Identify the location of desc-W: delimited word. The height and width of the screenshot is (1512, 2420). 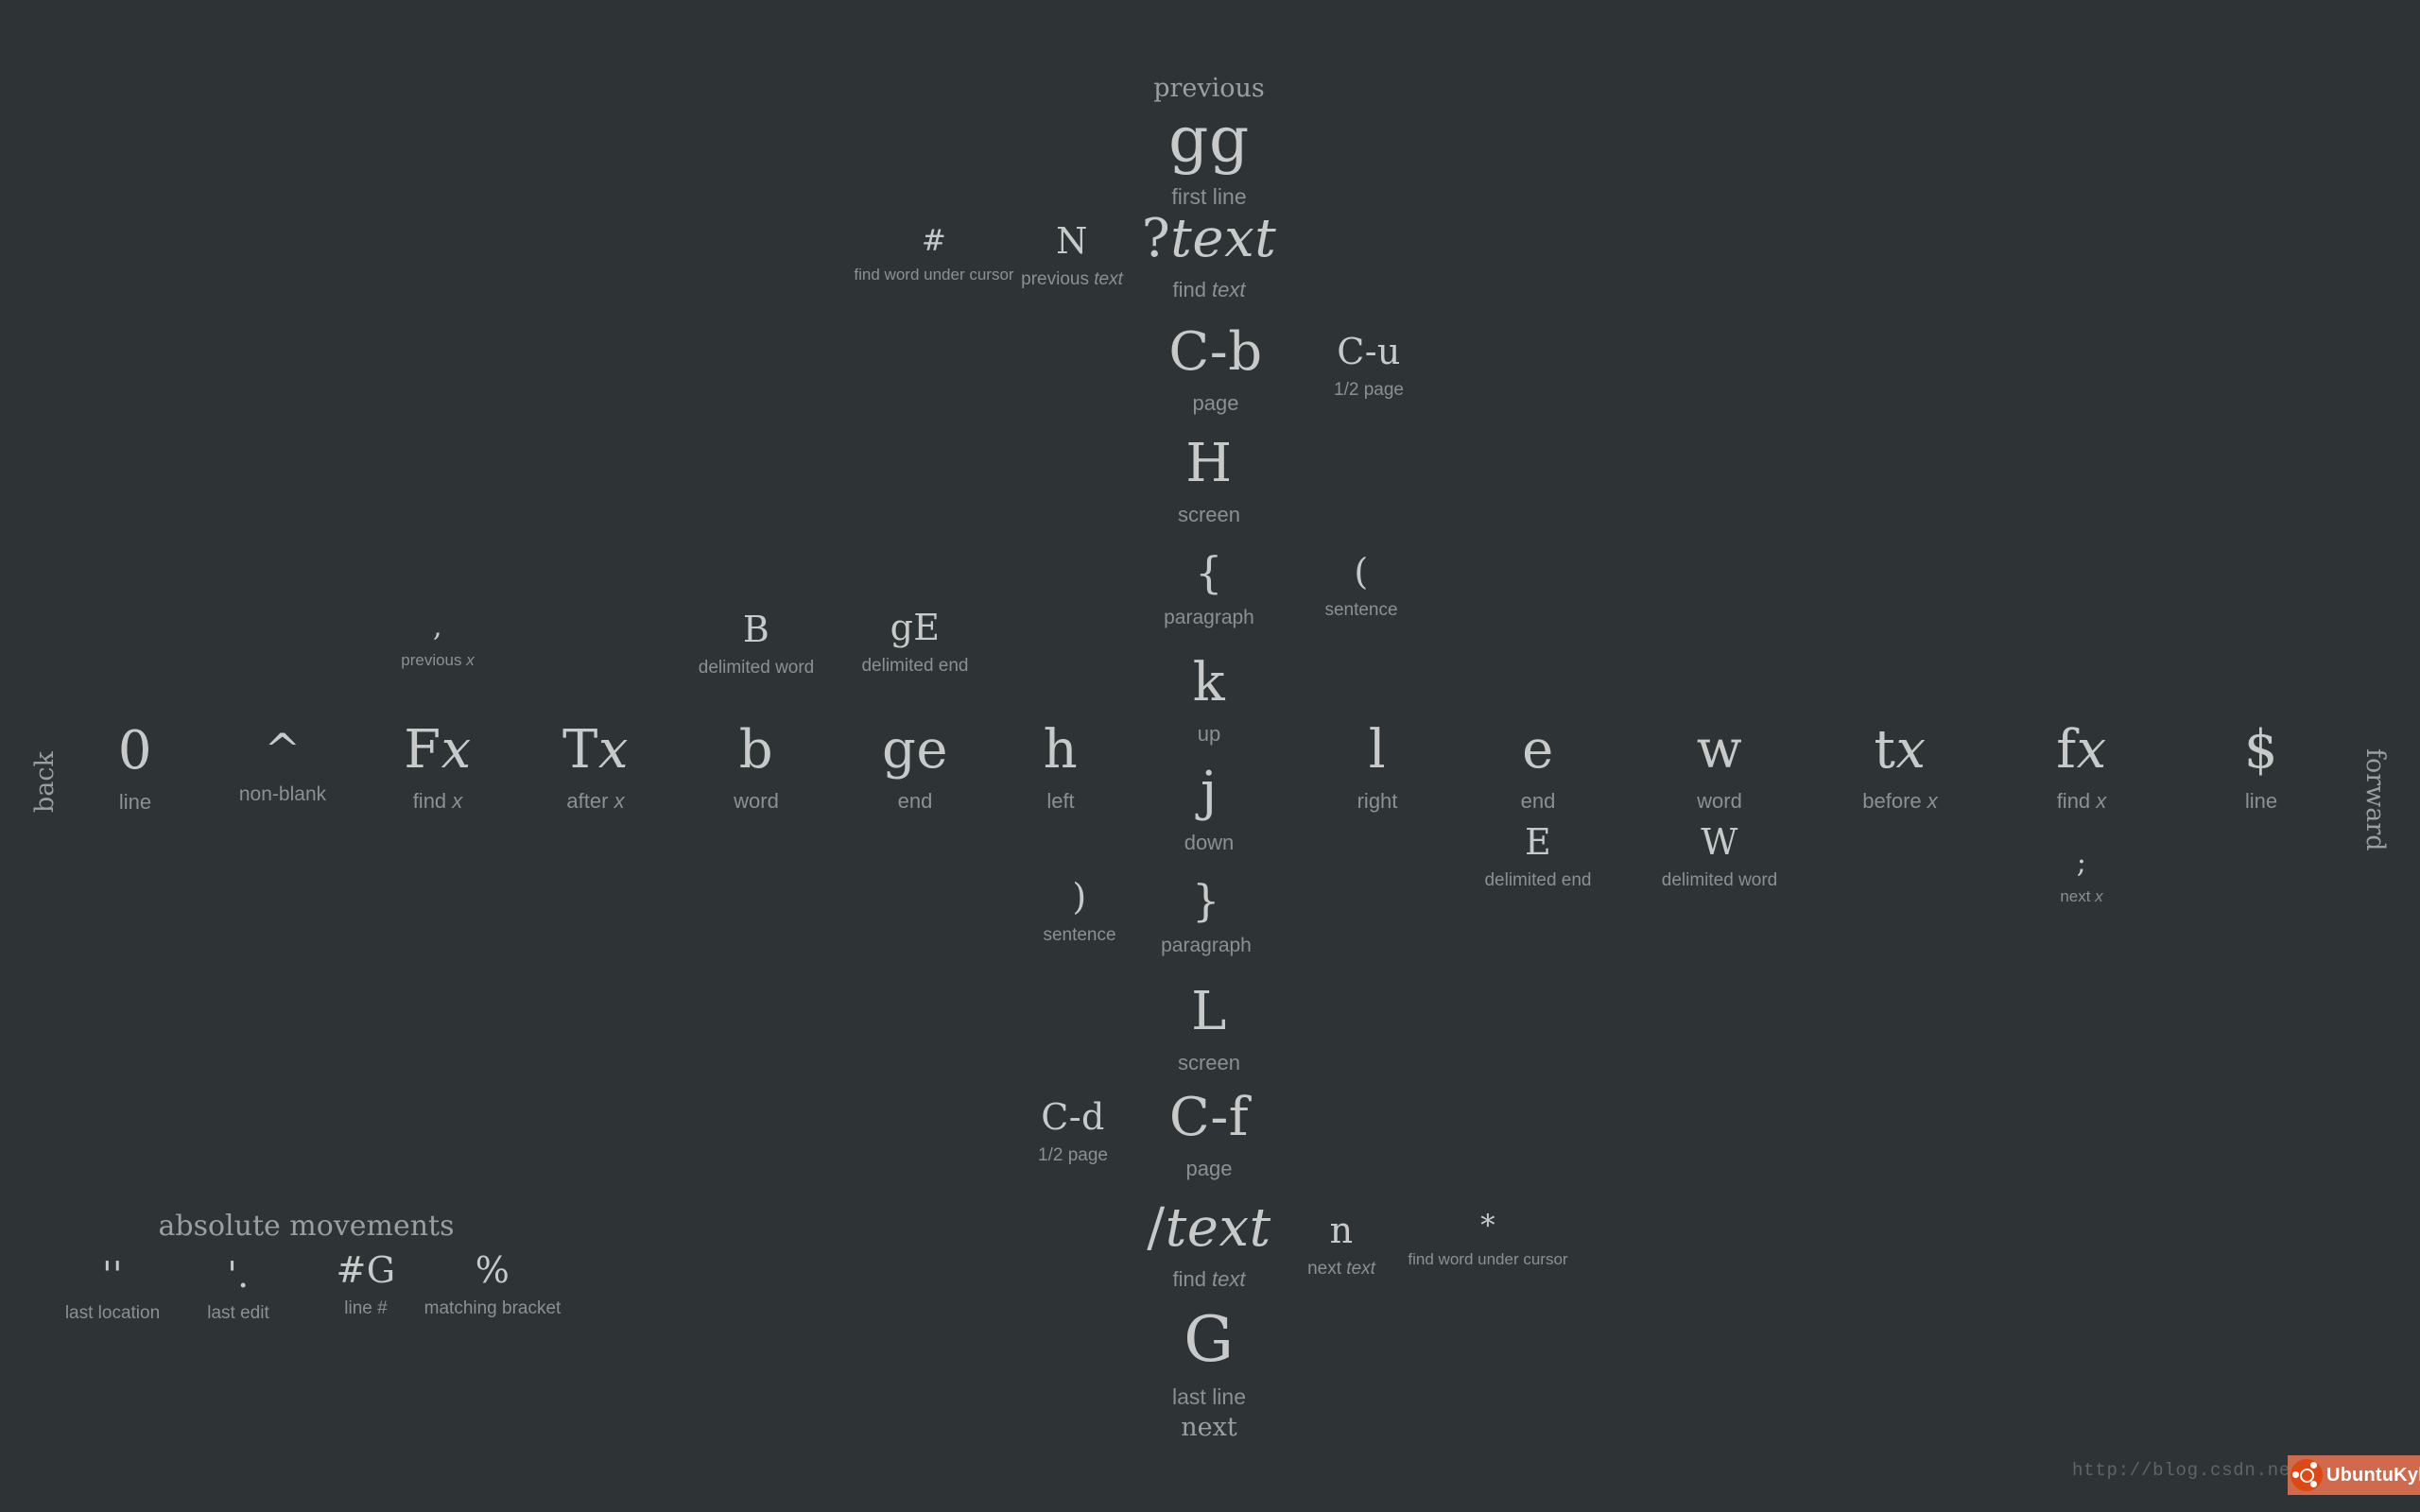
(1719, 880).